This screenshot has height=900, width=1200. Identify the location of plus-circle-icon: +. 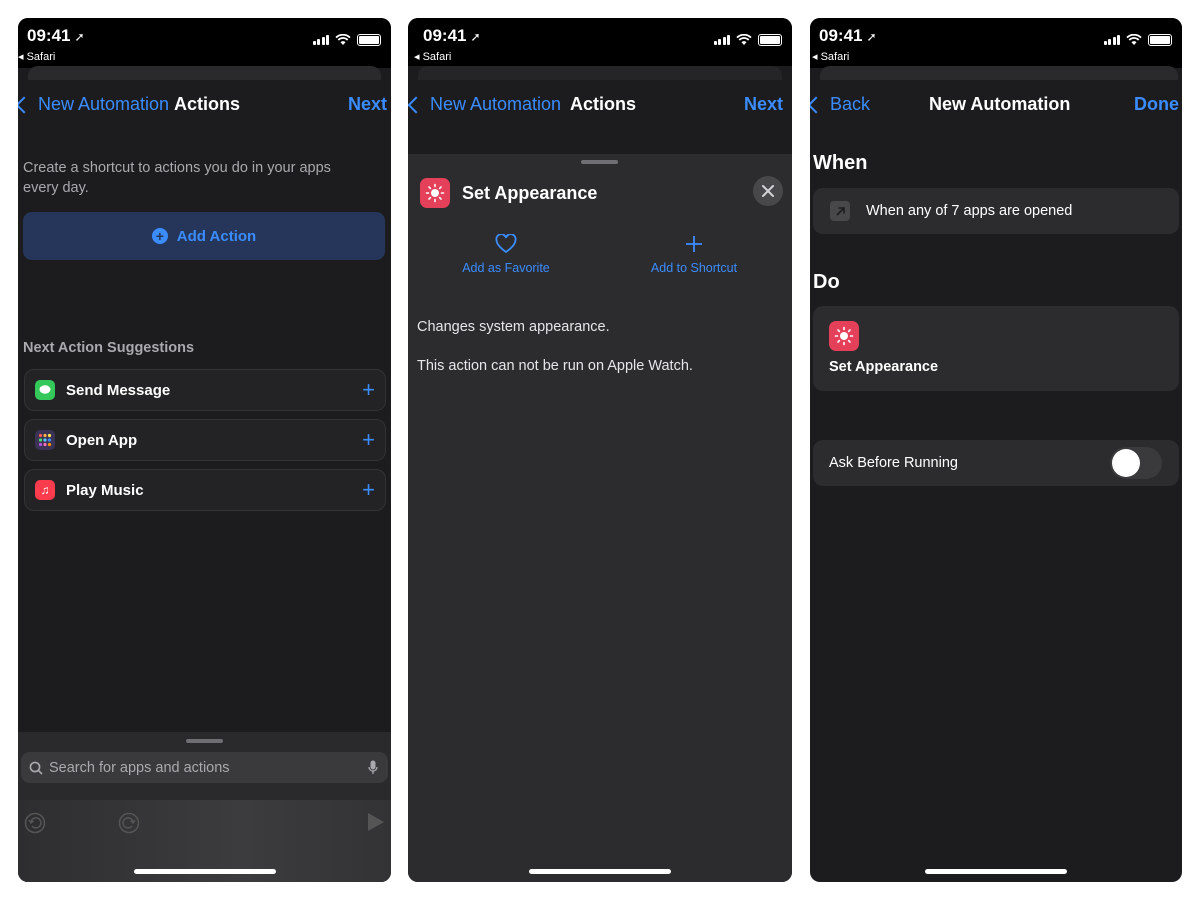
(159, 236).